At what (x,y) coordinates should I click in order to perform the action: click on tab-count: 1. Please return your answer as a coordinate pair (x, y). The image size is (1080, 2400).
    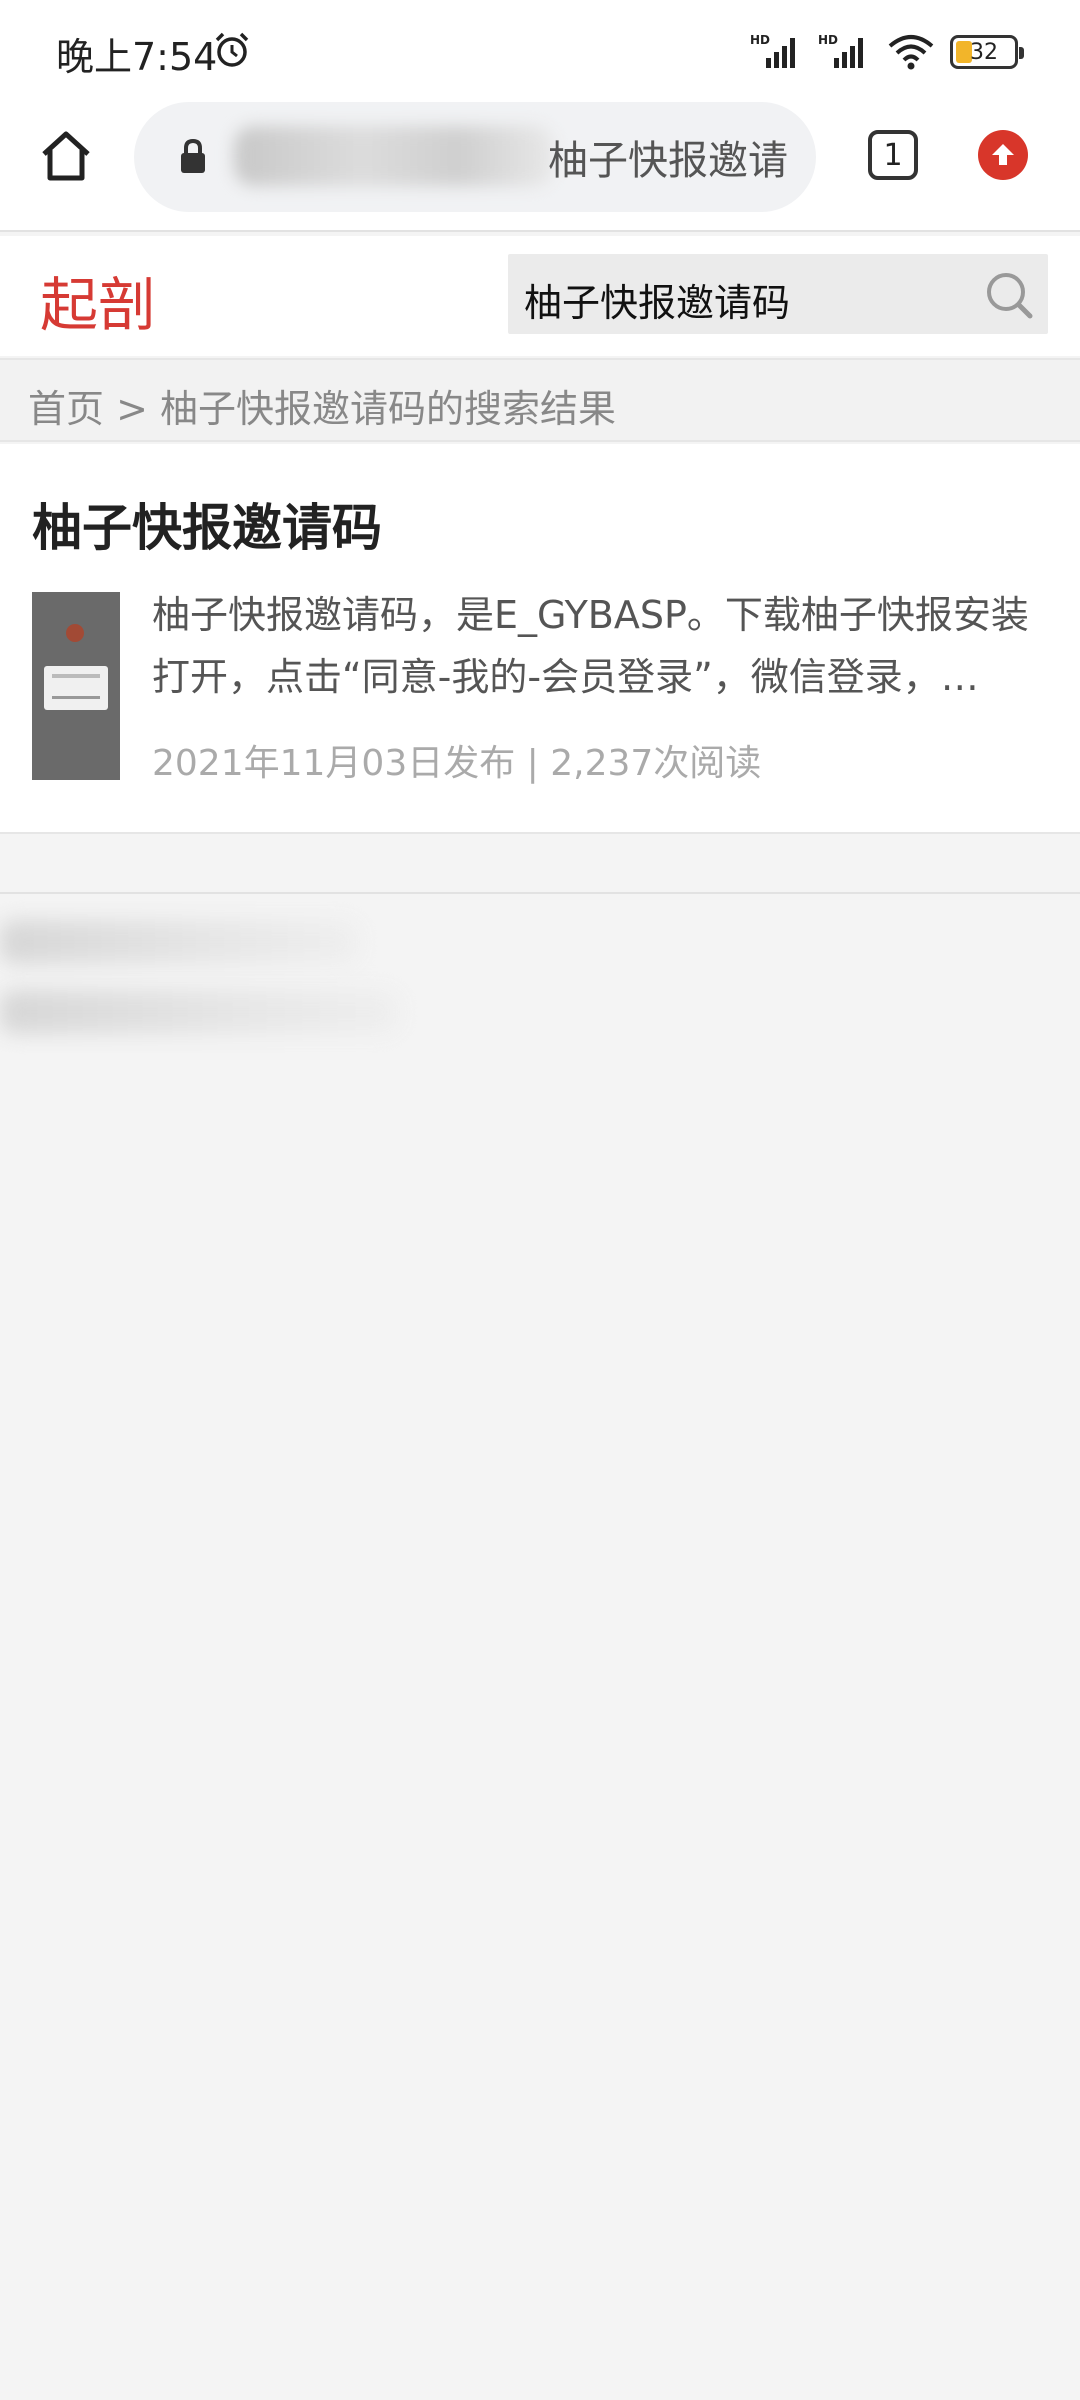
    Looking at the image, I should click on (893, 155).